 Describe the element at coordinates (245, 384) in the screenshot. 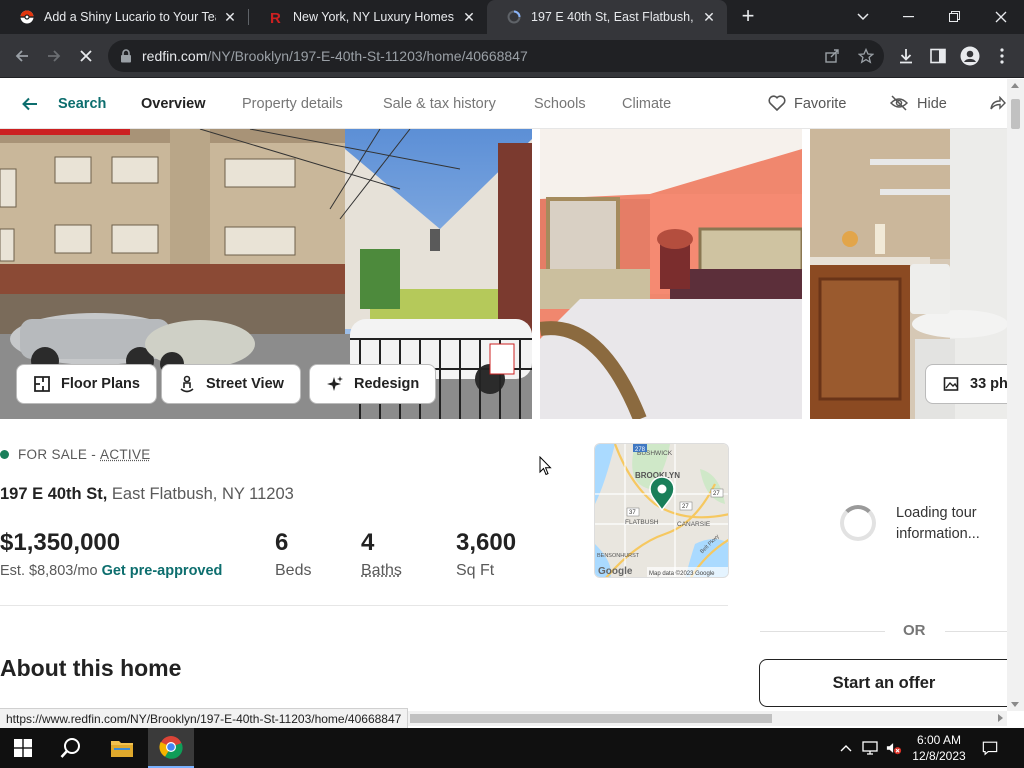

I see `street-view-label: Street View` at that location.